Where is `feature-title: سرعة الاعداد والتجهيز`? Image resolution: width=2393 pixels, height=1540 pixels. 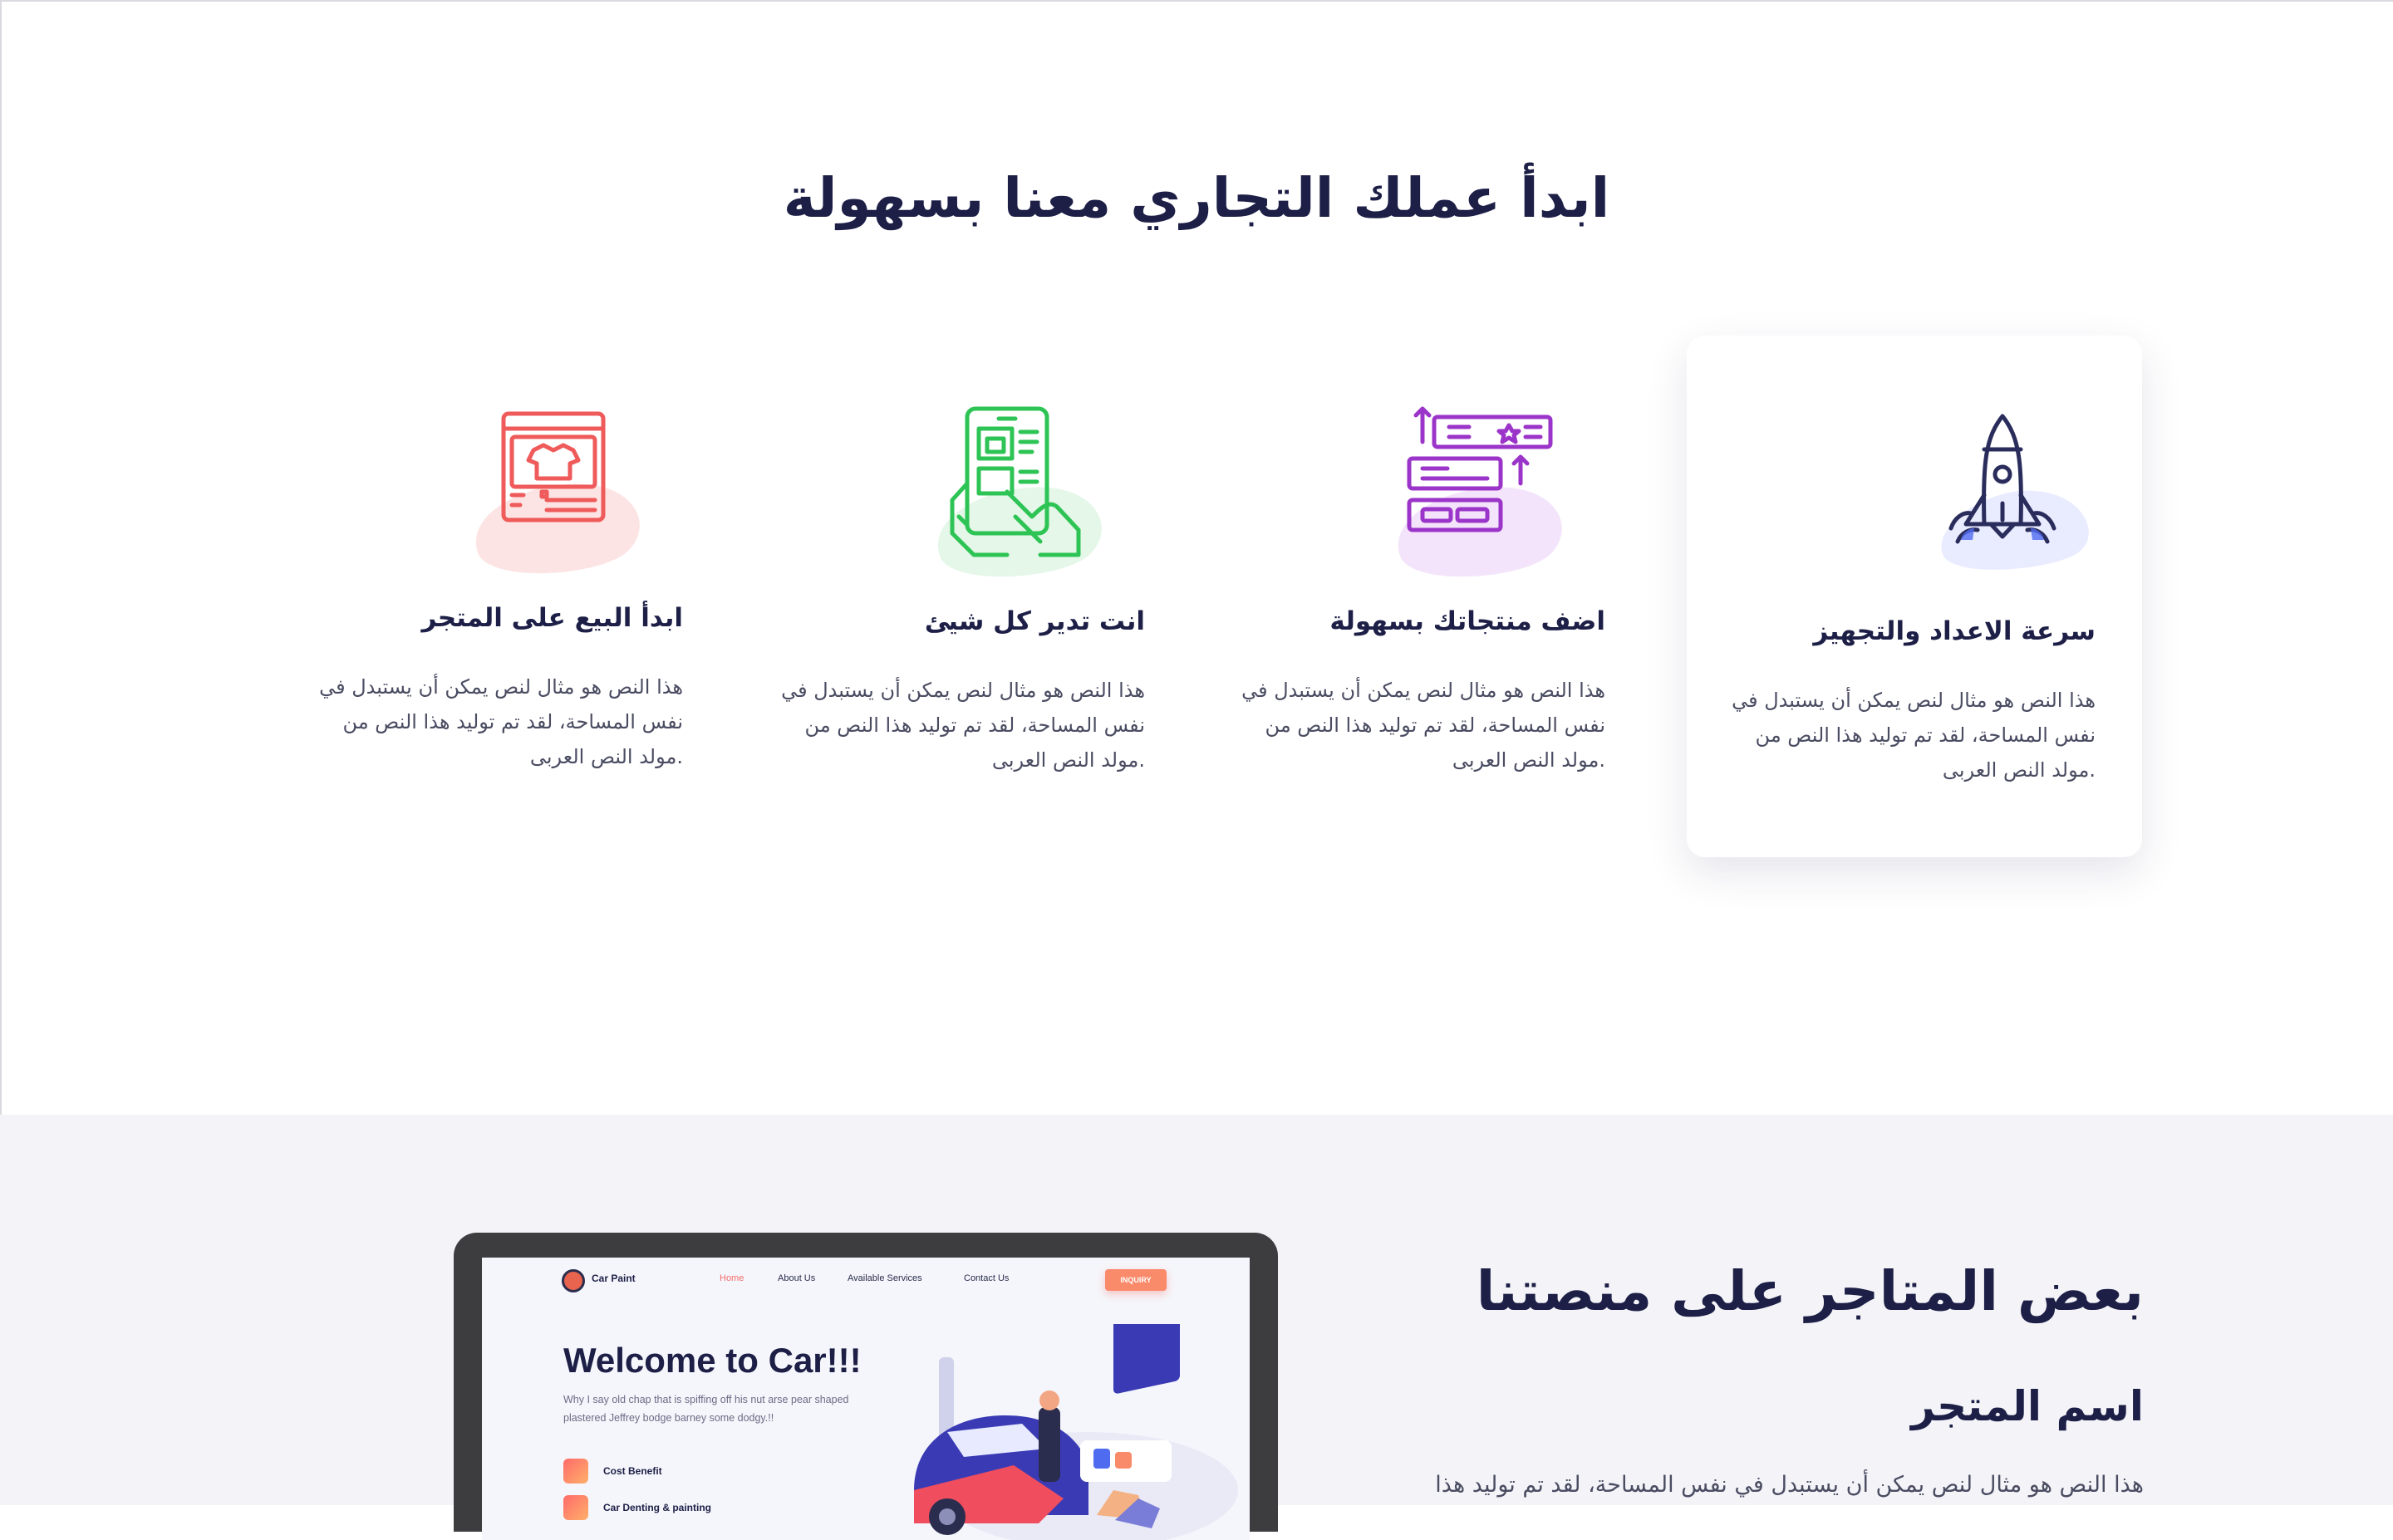
feature-title: سرعة الاعداد والتجهيز is located at coordinates (1955, 631).